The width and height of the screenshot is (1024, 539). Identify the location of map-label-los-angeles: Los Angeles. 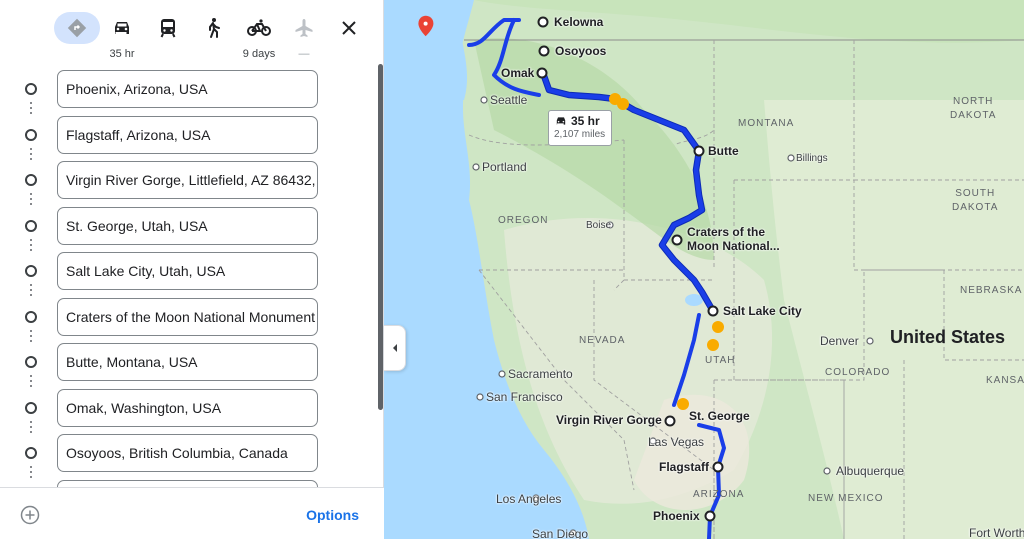
(528, 499).